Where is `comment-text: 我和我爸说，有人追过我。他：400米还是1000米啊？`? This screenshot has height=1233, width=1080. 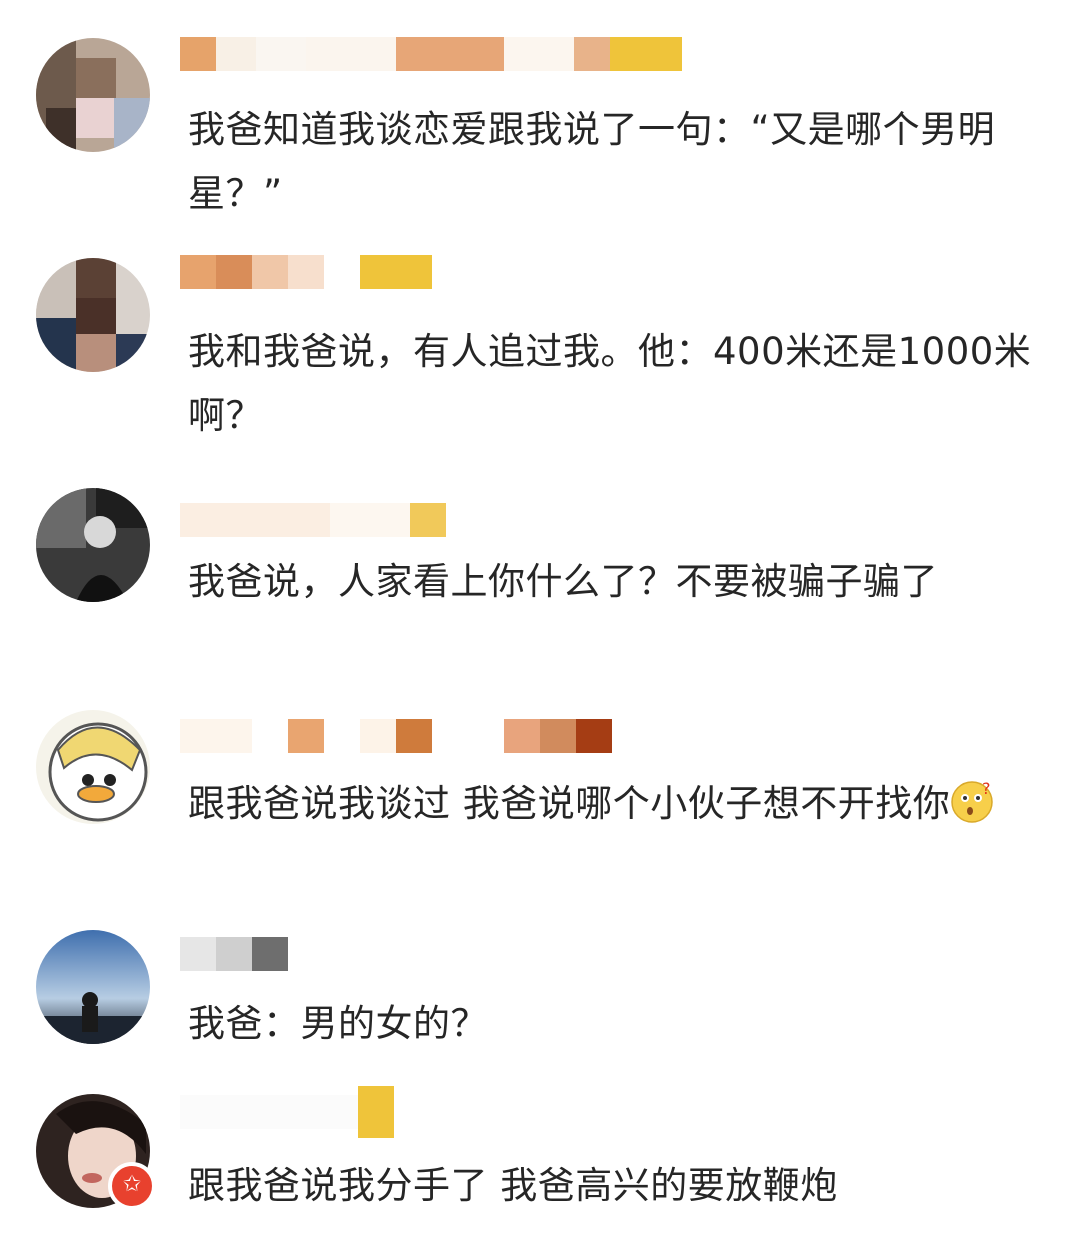 comment-text: 我和我爸说，有人追过我。他：400米还是1000米啊？ is located at coordinates (610, 383).